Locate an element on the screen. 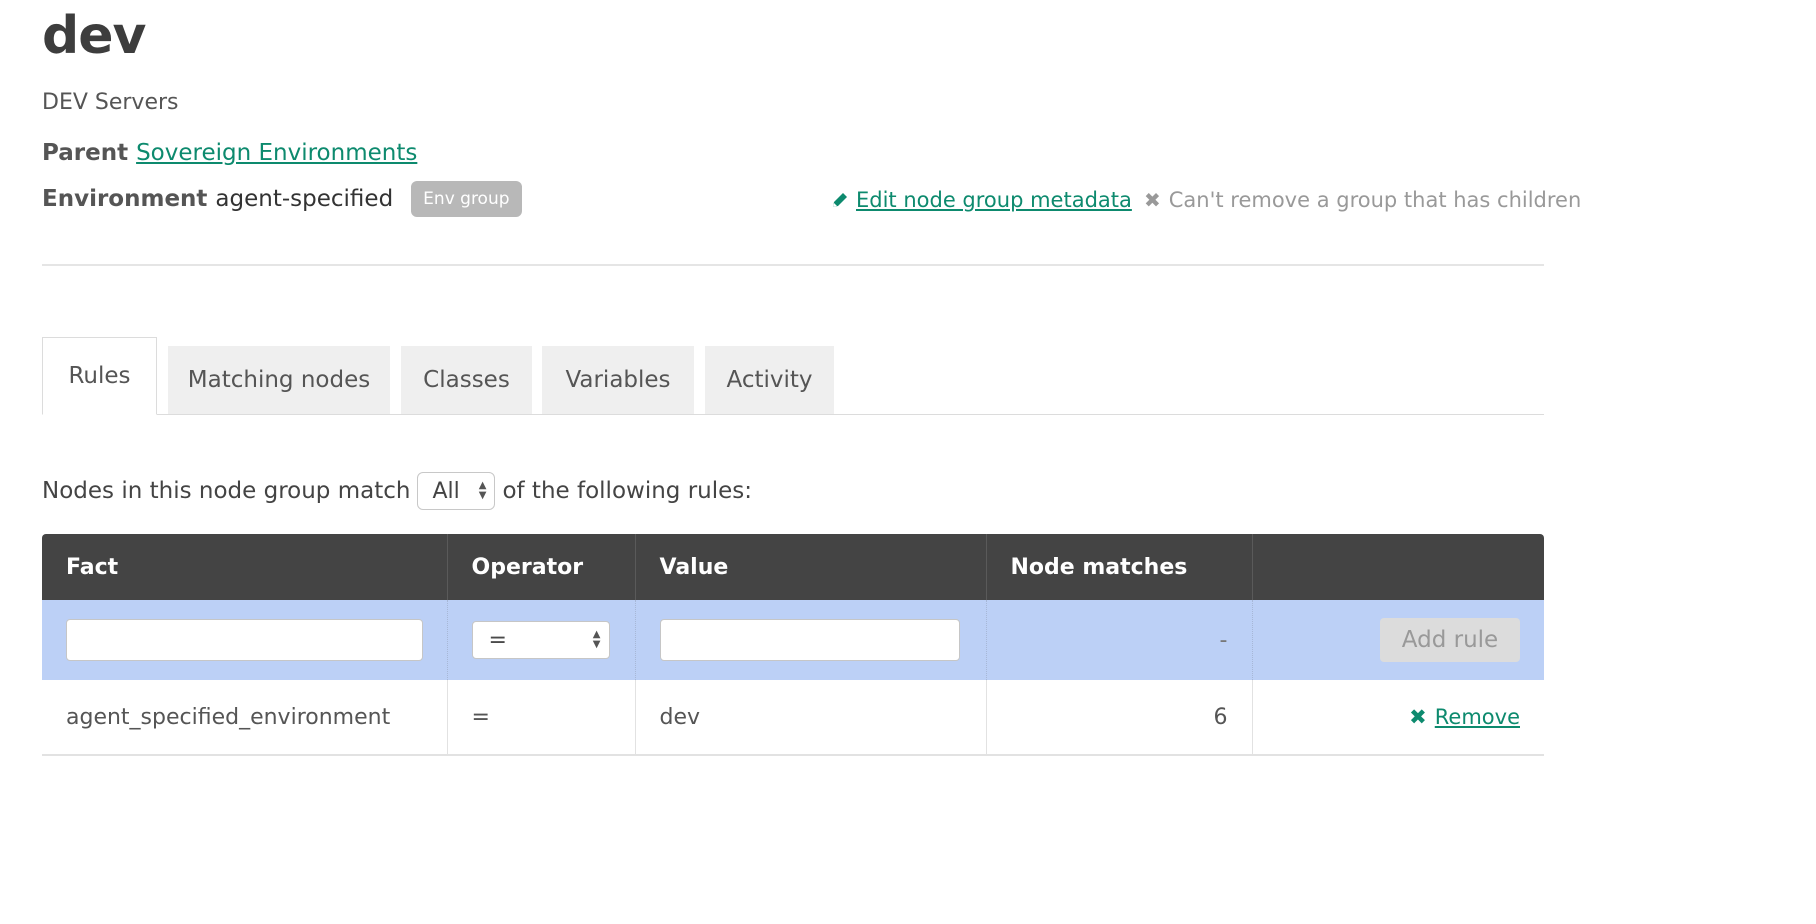  rule-value: dev is located at coordinates (810, 718).